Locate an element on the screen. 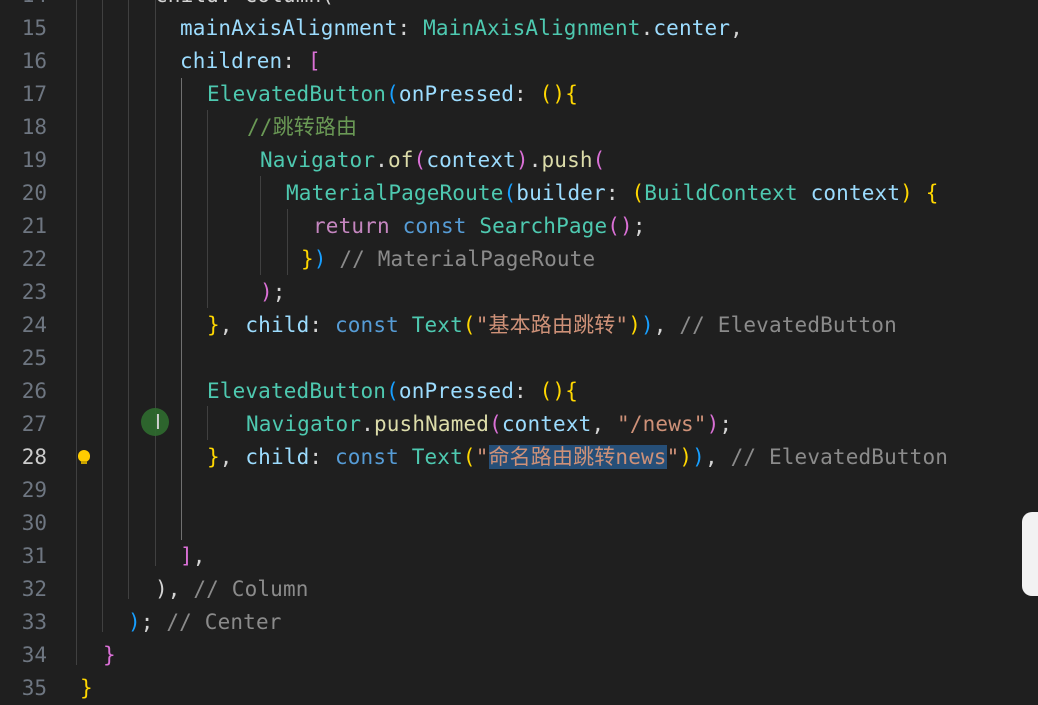 The height and width of the screenshot is (705, 1038). code-text: child: Column( is located at coordinates (244, 6).